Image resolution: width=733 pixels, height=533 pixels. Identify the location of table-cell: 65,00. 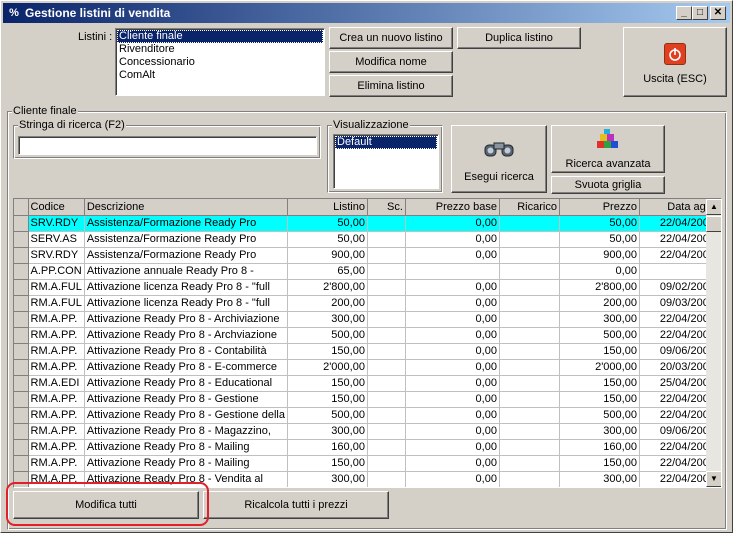
(327, 271).